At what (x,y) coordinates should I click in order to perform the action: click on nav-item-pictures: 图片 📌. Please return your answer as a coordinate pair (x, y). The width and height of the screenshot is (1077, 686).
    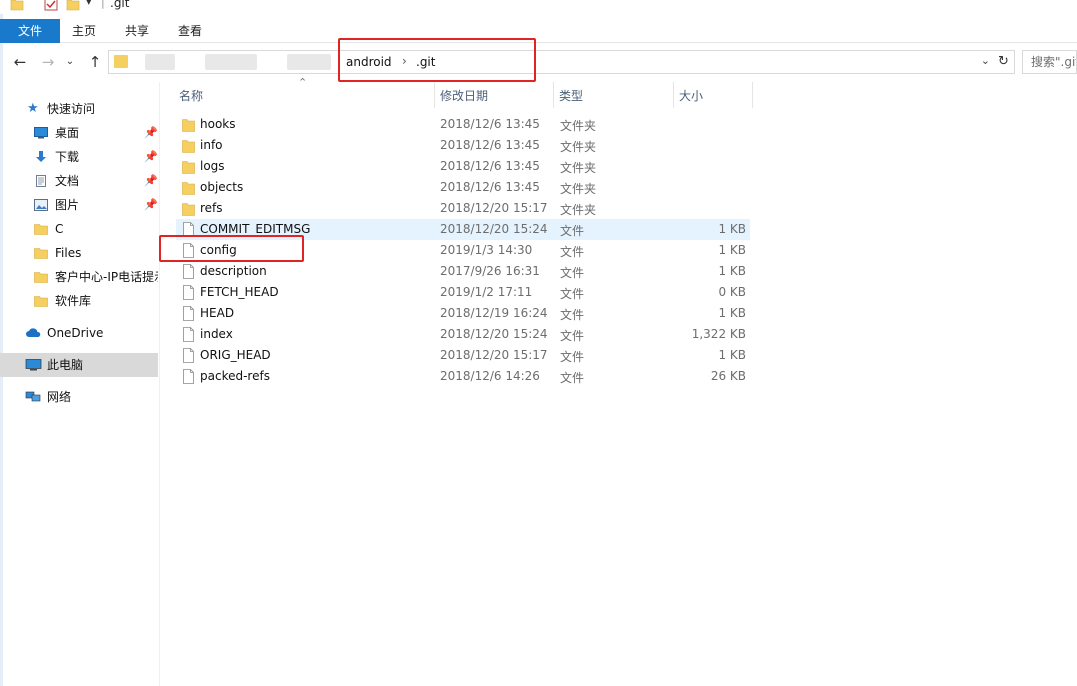
    Looking at the image, I should click on (79, 205).